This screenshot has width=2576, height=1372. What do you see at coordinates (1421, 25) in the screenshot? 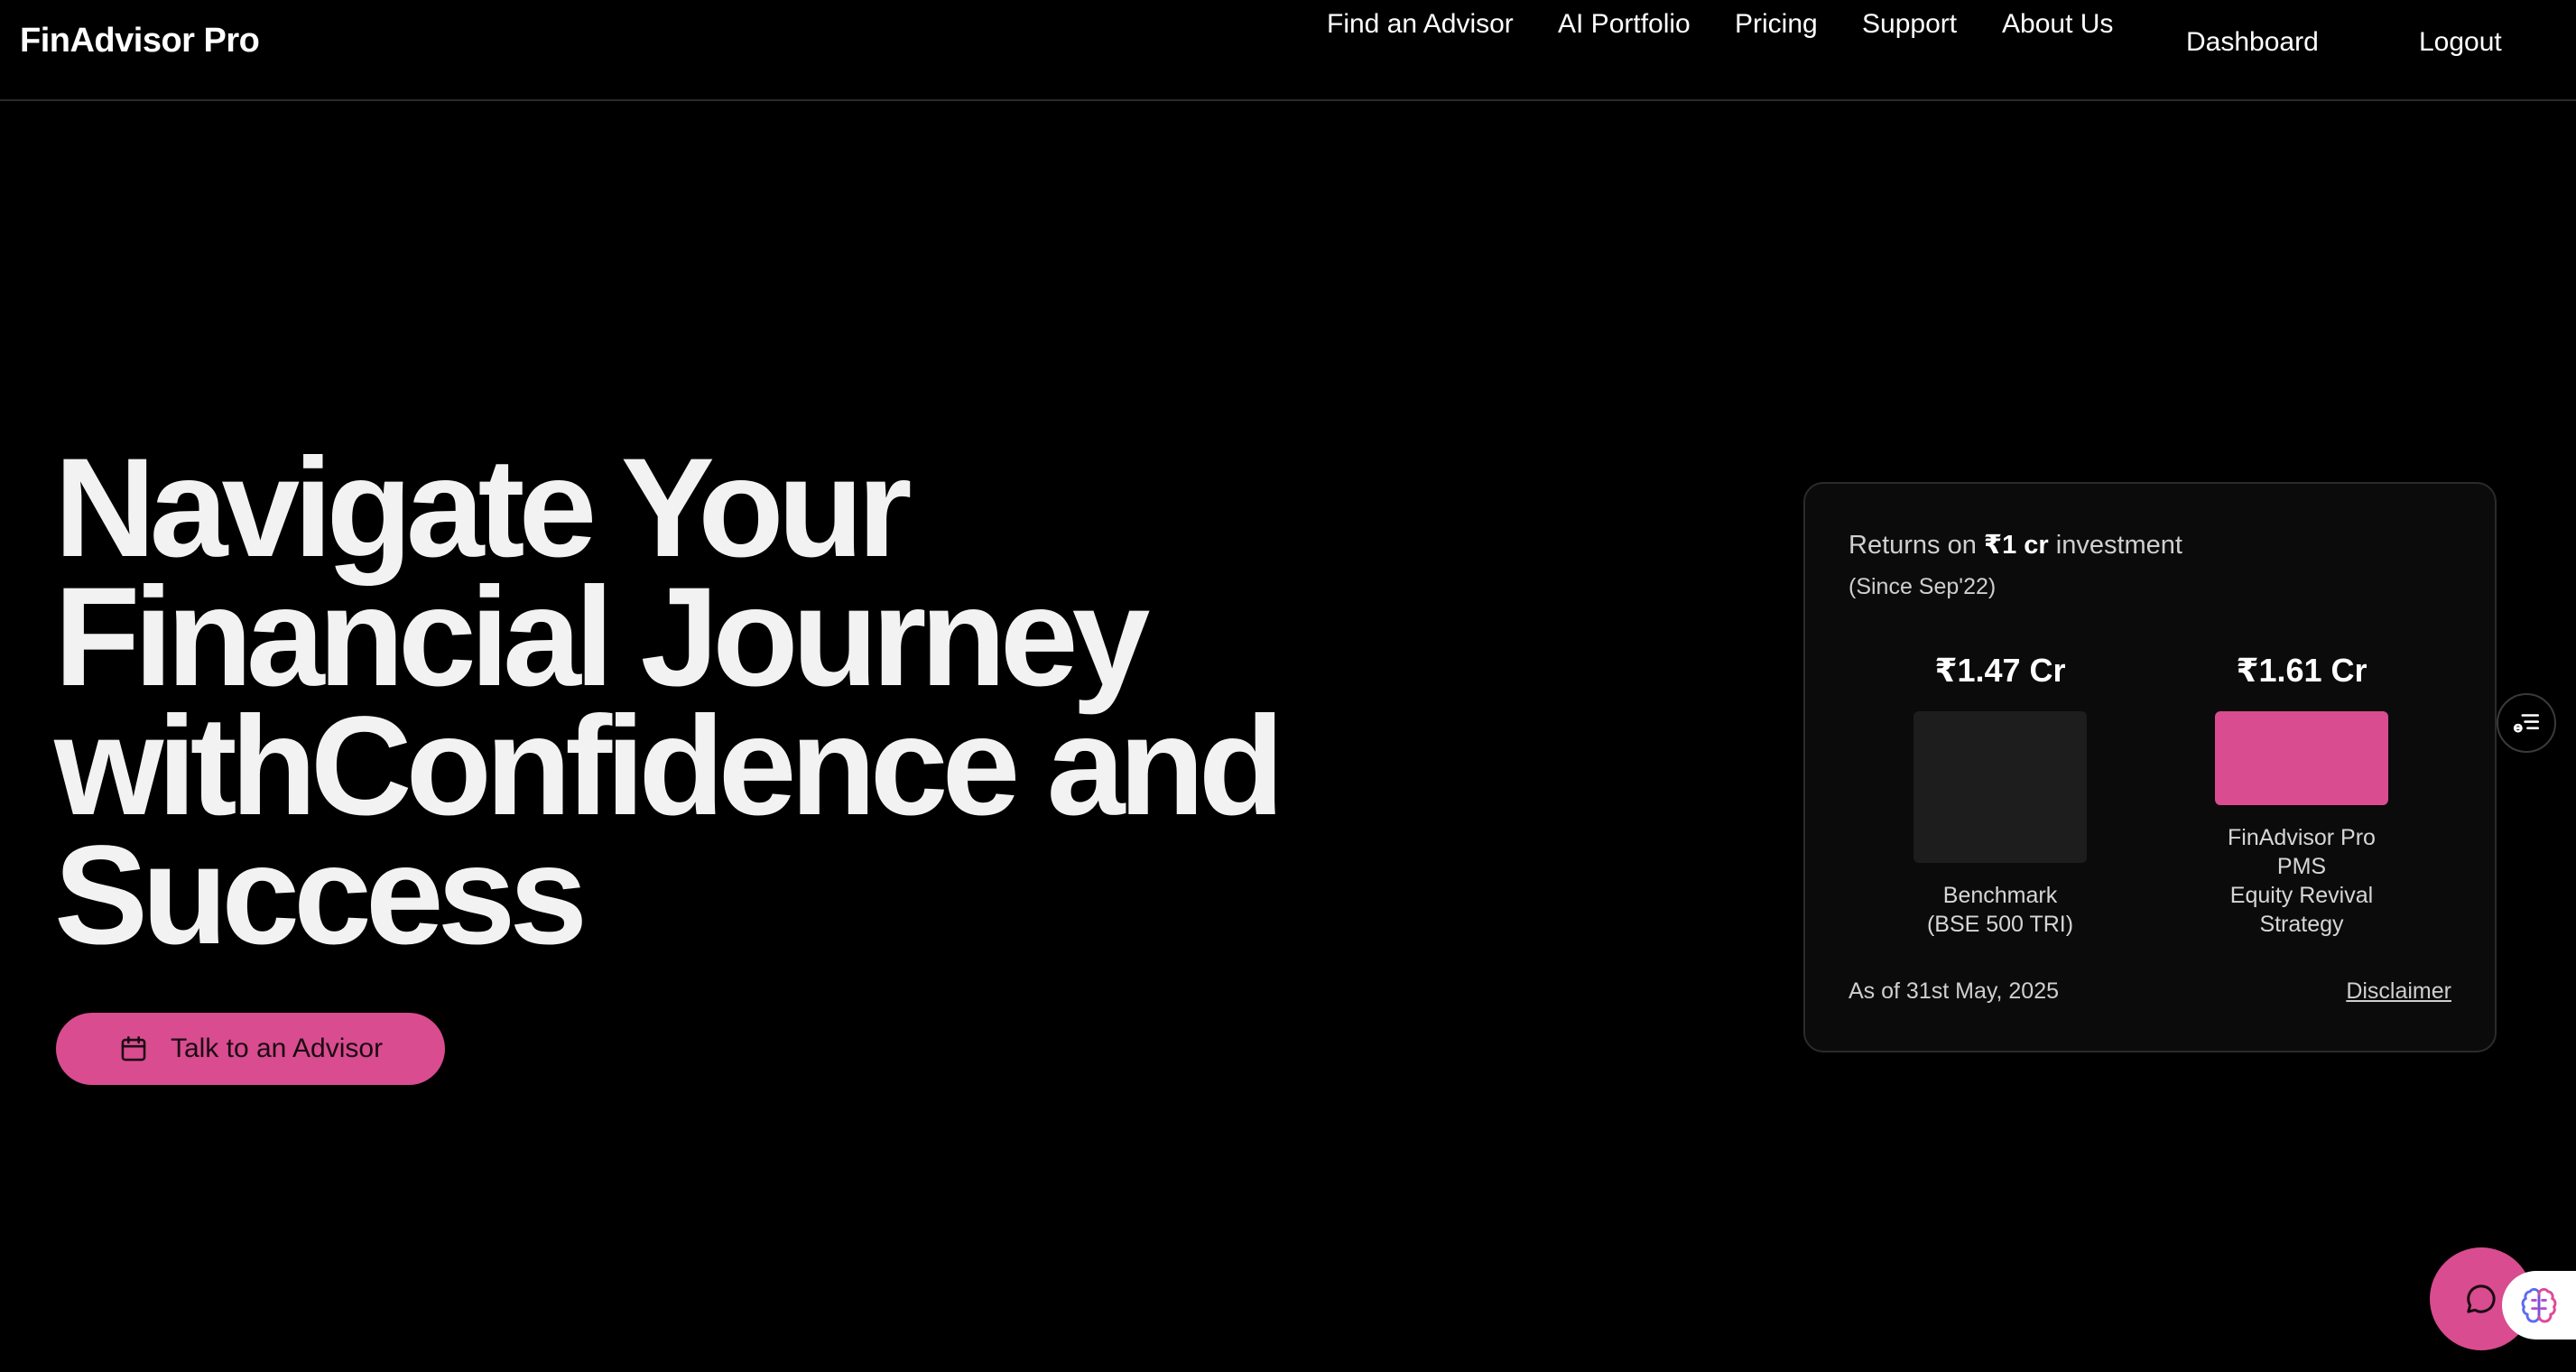
I see `nav-find-an-advisor: Find an Advisor` at bounding box center [1421, 25].